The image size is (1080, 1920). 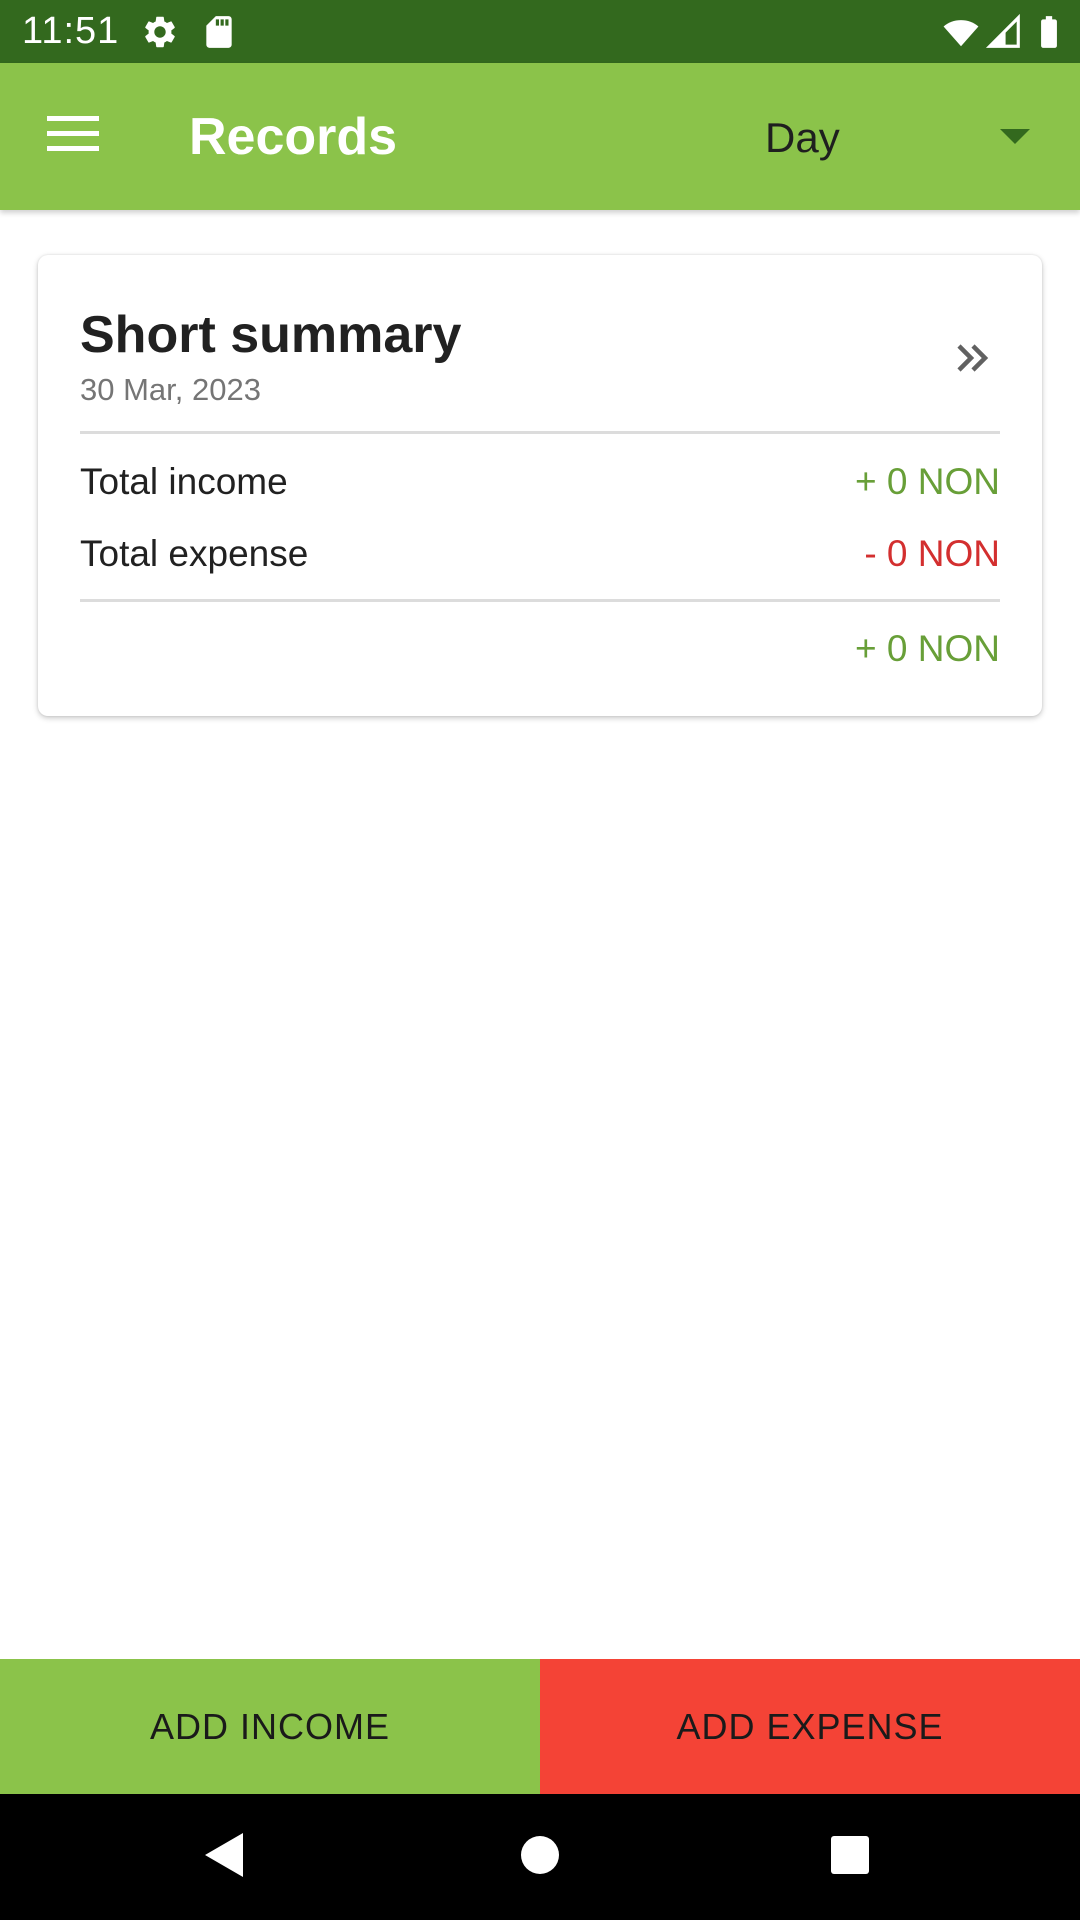 What do you see at coordinates (802, 137) in the screenshot?
I see `period-selected-value: Day` at bounding box center [802, 137].